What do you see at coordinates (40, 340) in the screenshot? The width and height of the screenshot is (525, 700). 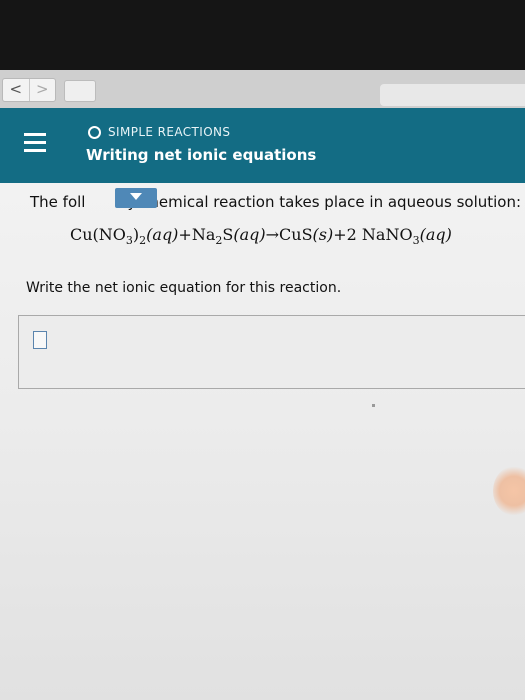 I see `answer-cursor-box` at bounding box center [40, 340].